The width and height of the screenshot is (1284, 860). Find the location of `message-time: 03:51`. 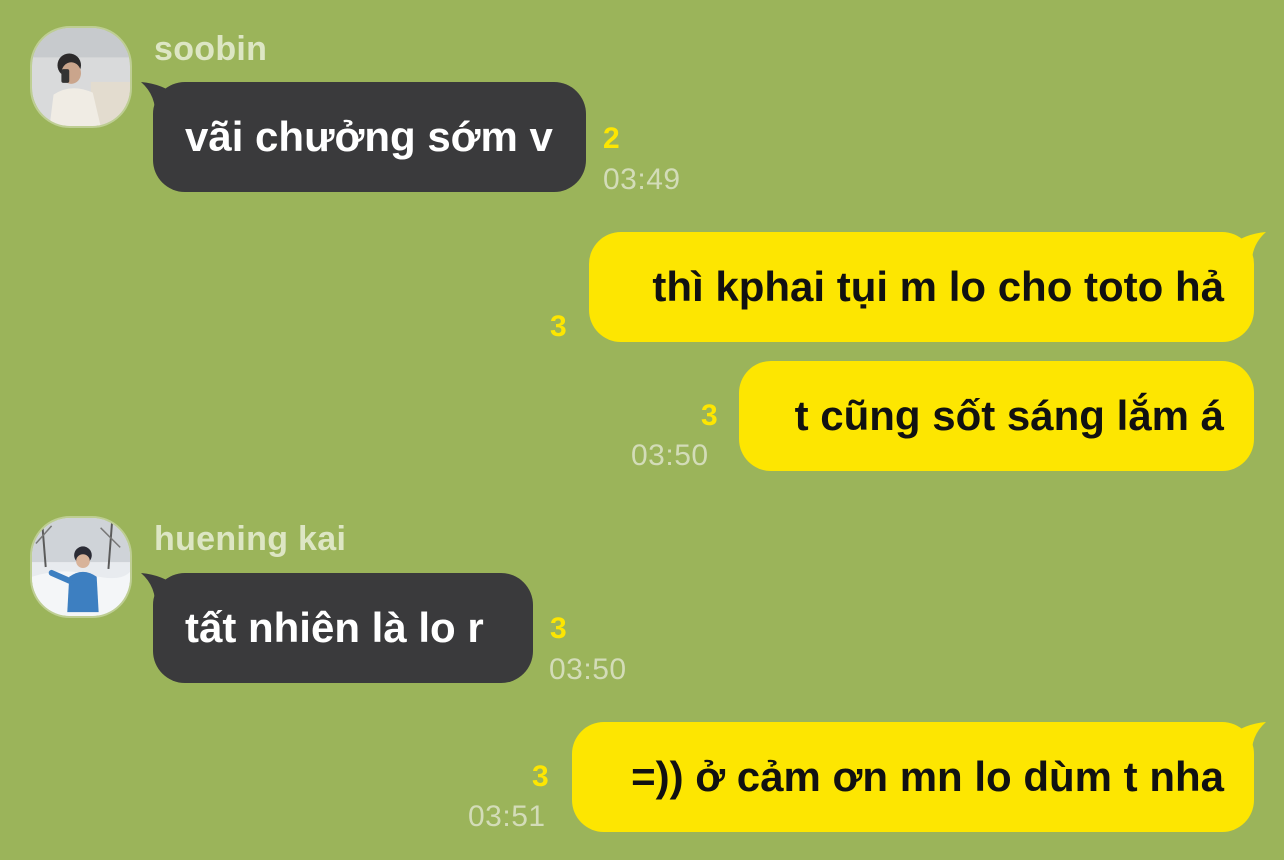

message-time: 03:51 is located at coordinates (507, 816).